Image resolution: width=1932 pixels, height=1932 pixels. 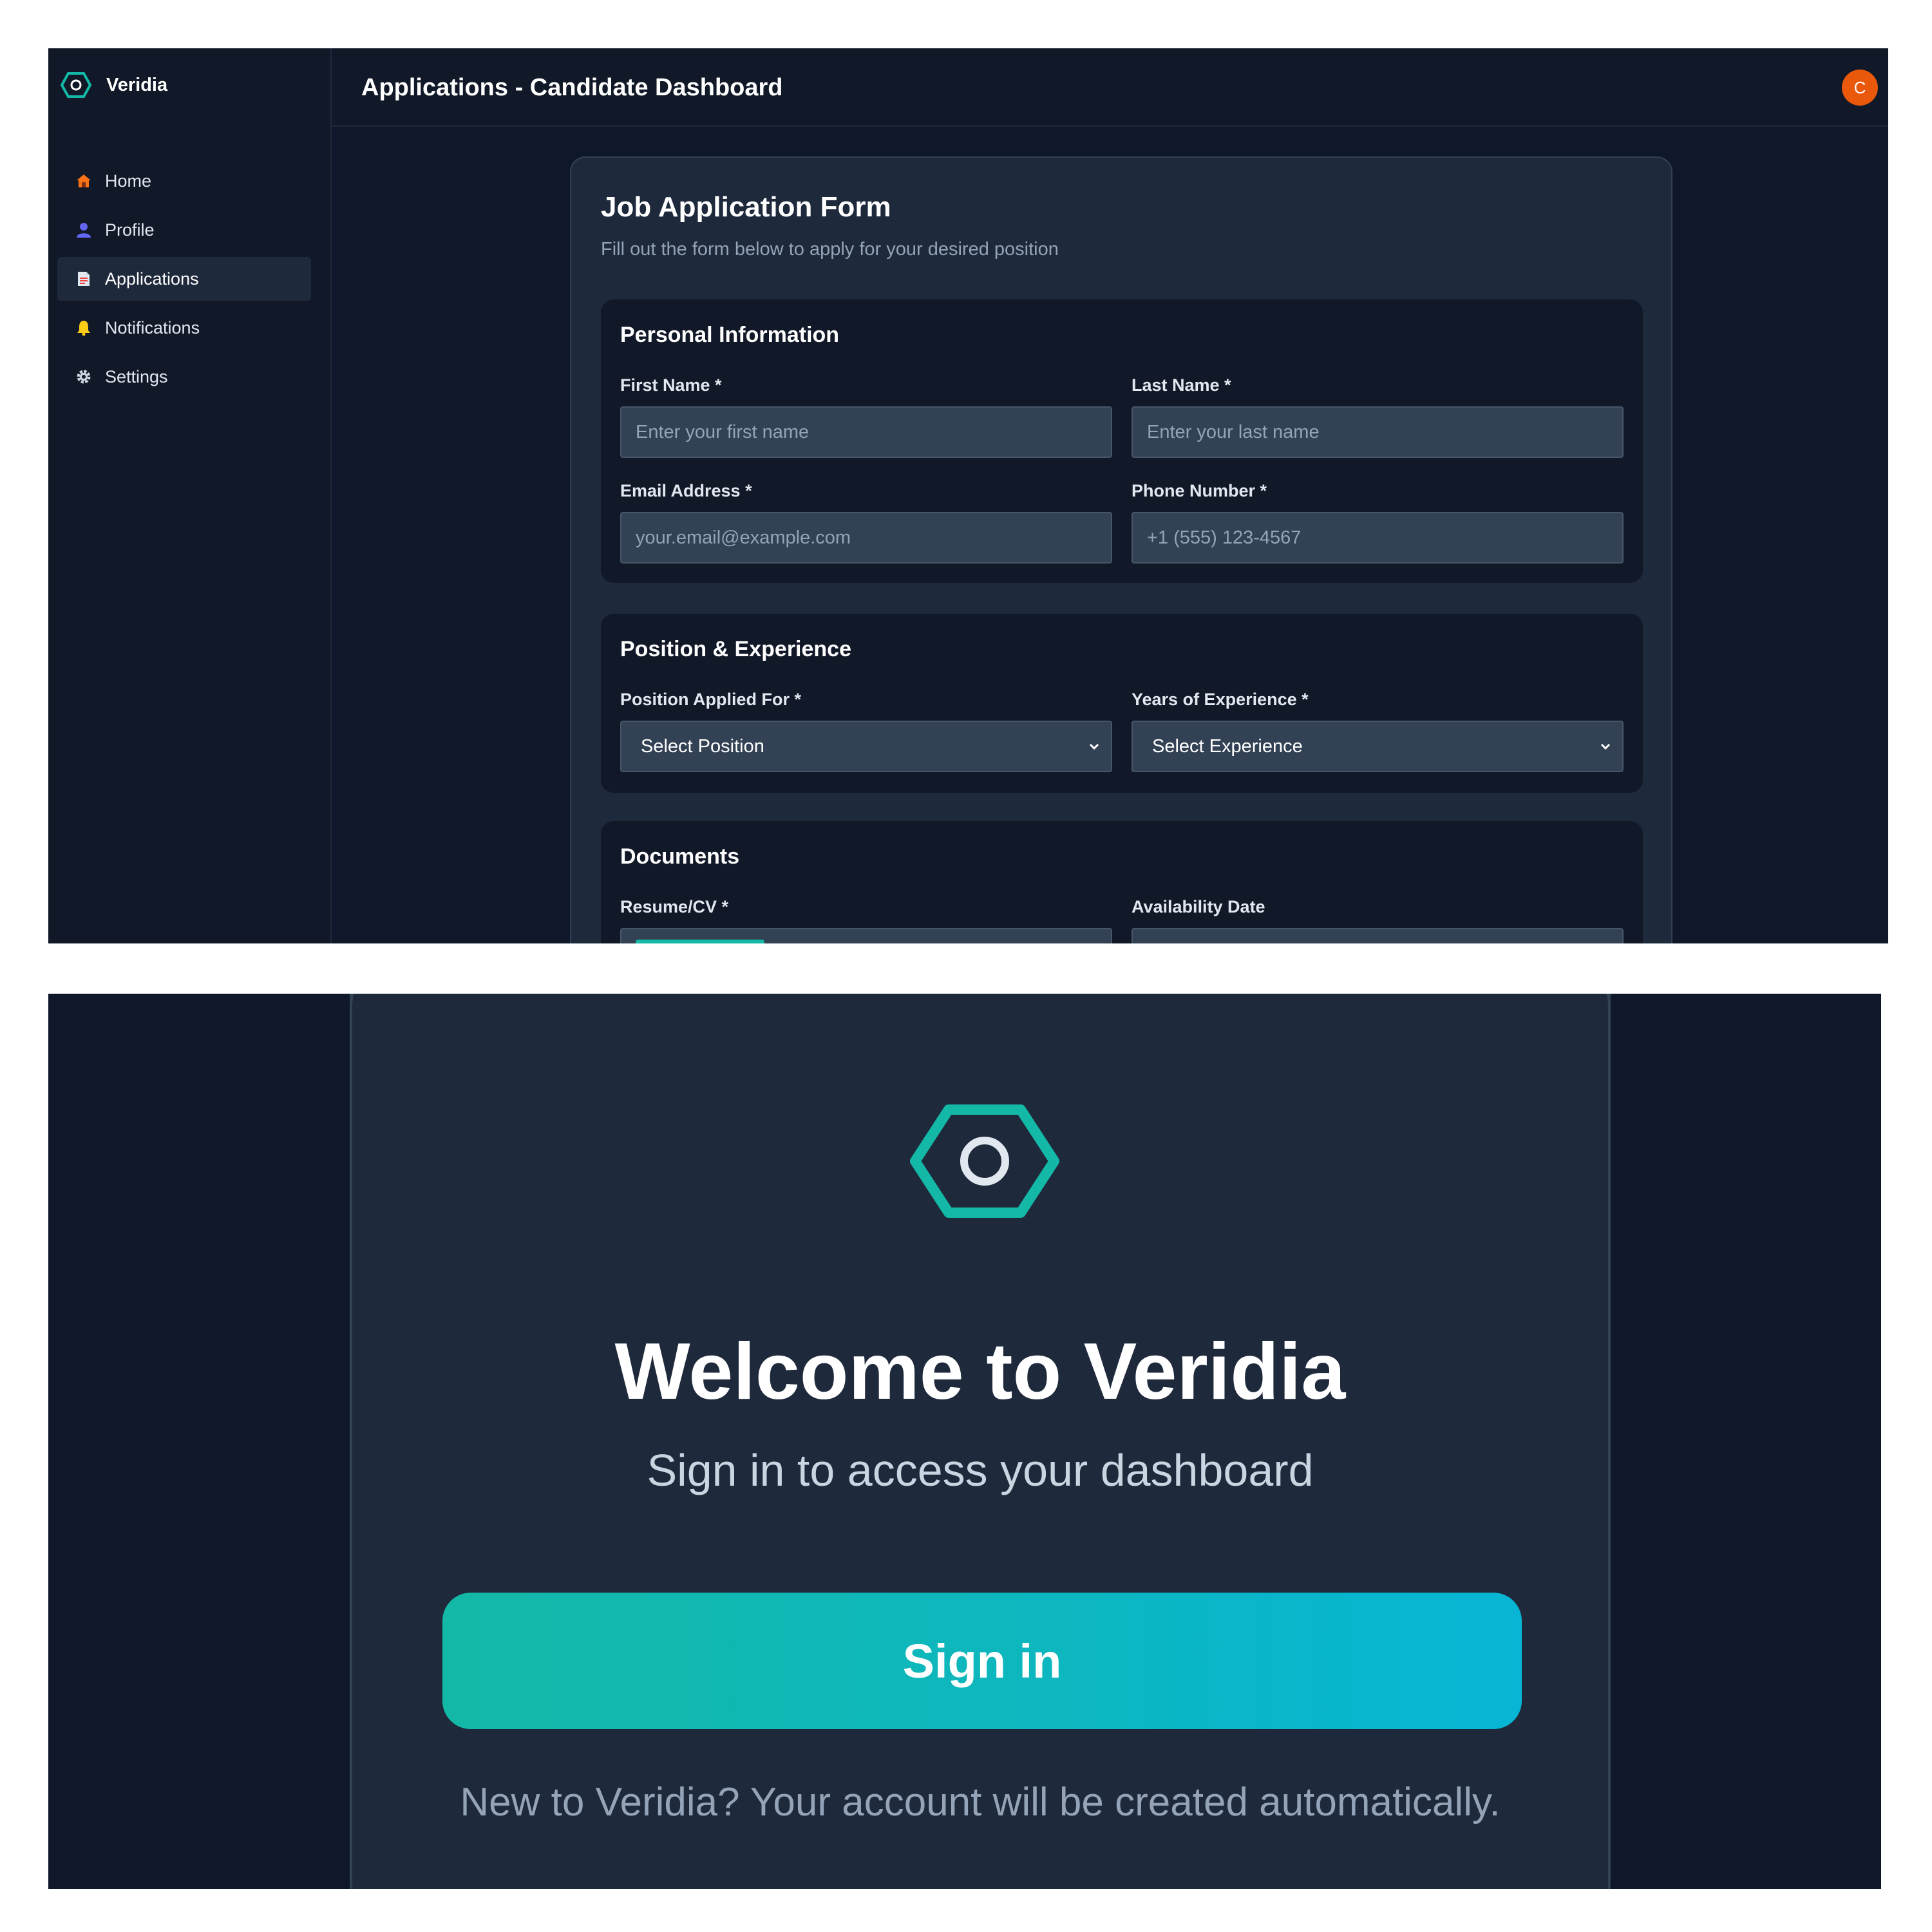 What do you see at coordinates (83, 181) in the screenshot?
I see `home-icon` at bounding box center [83, 181].